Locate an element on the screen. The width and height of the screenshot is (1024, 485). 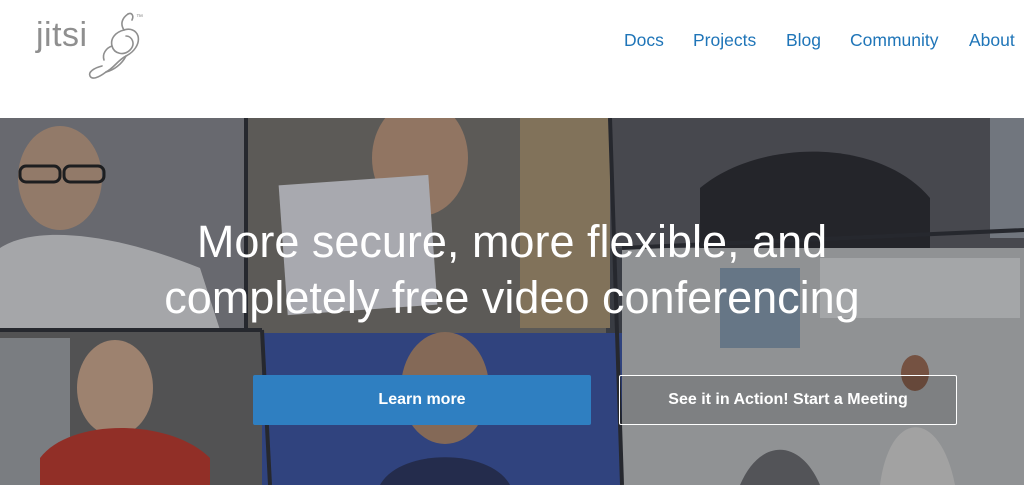
nav-about: About is located at coordinates (992, 40).